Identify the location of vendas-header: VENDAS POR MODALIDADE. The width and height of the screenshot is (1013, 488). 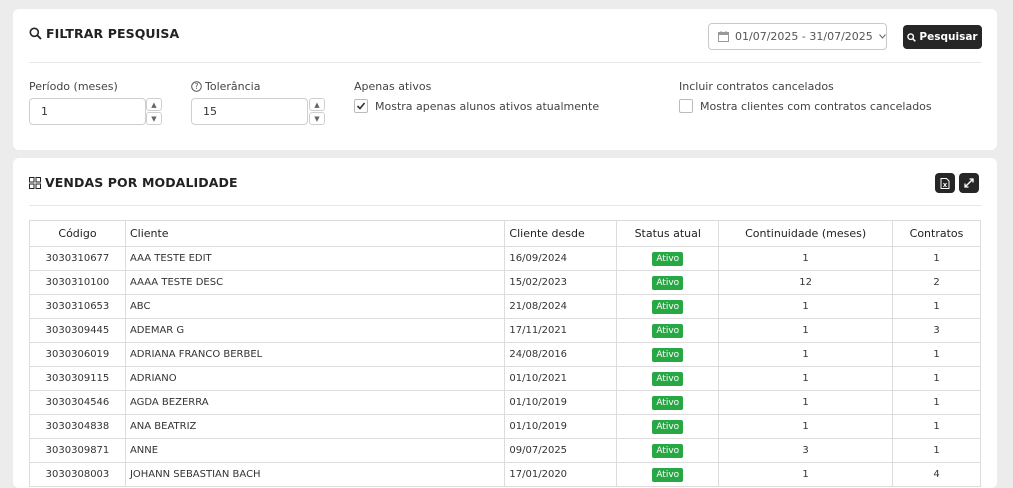
(133, 182).